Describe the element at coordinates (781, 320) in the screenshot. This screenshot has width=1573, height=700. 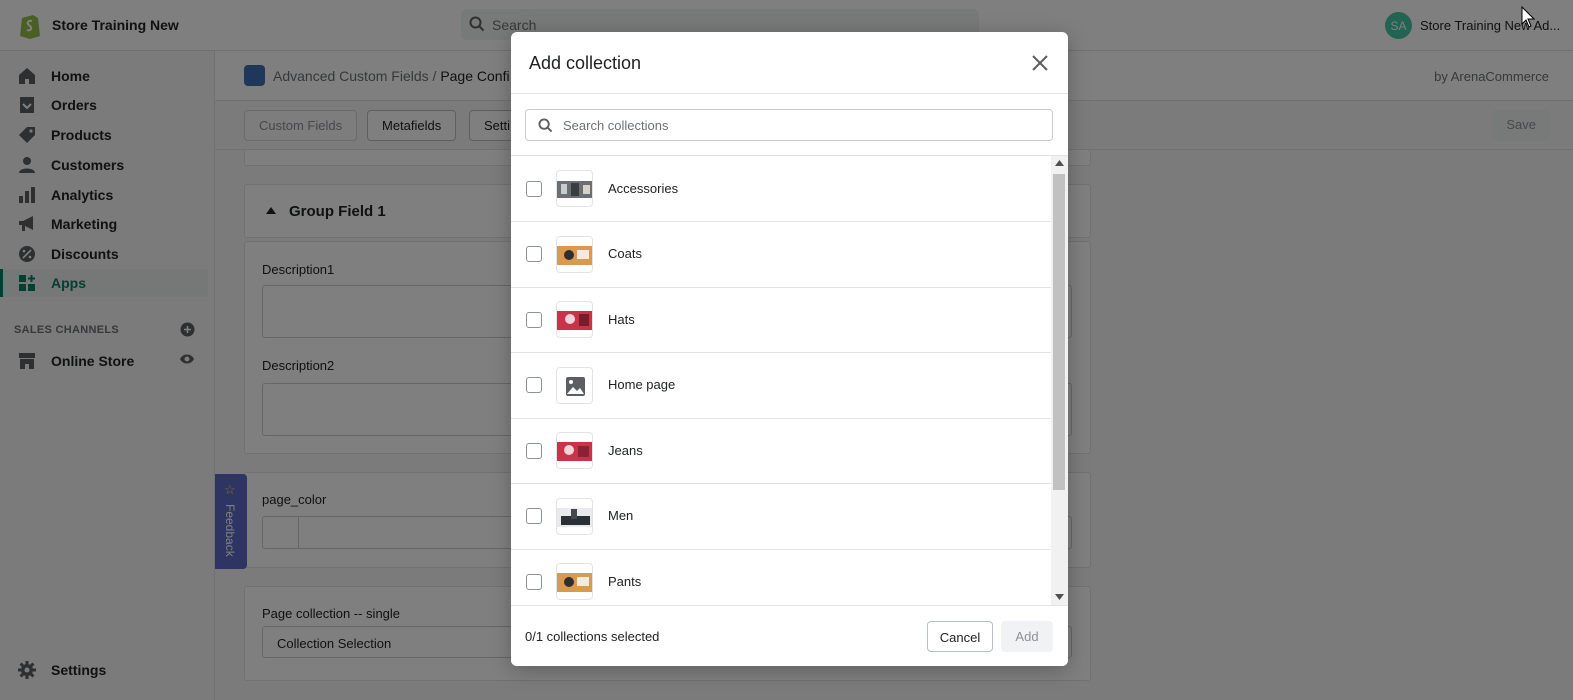
I see `list-item: Hats` at that location.